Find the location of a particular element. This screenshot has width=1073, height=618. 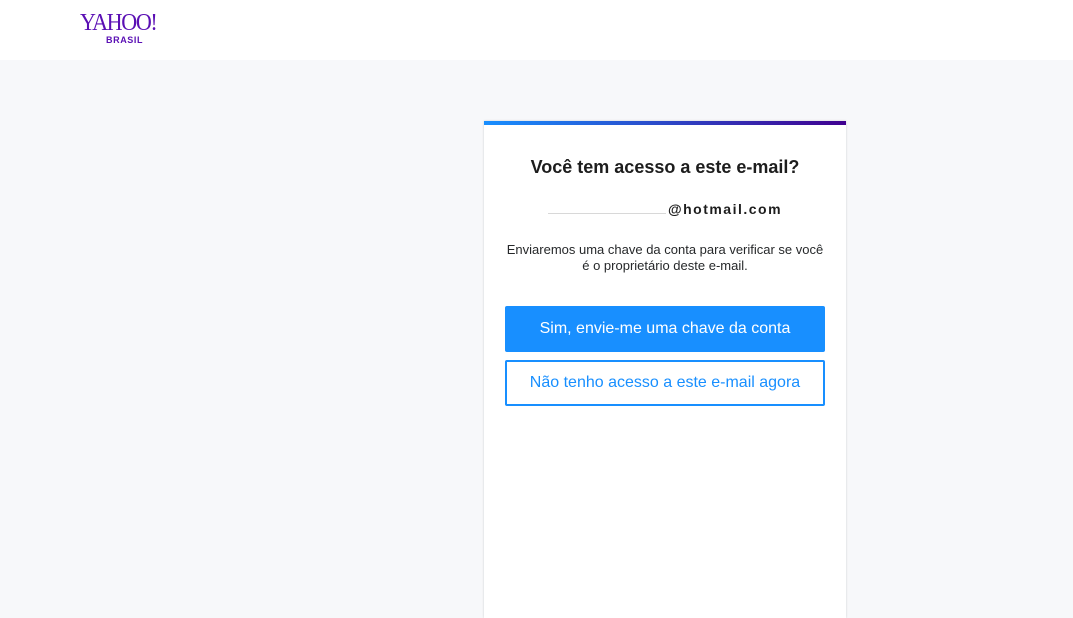

card-accent-bar is located at coordinates (665, 123).